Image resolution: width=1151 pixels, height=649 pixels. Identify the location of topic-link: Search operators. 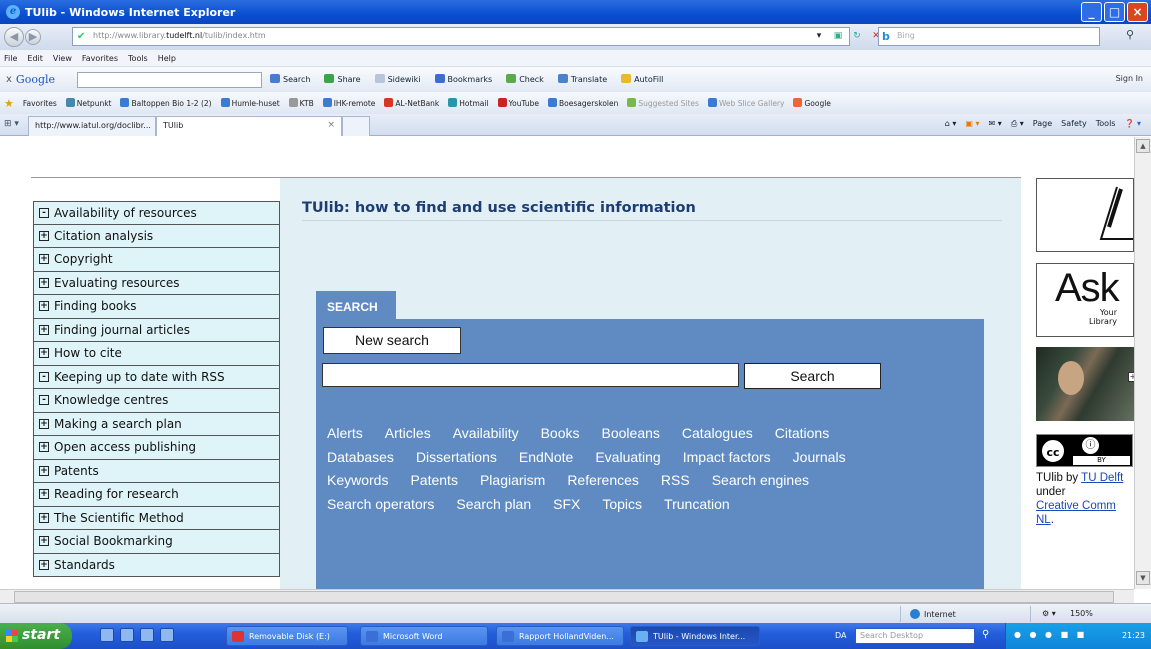
(380, 505).